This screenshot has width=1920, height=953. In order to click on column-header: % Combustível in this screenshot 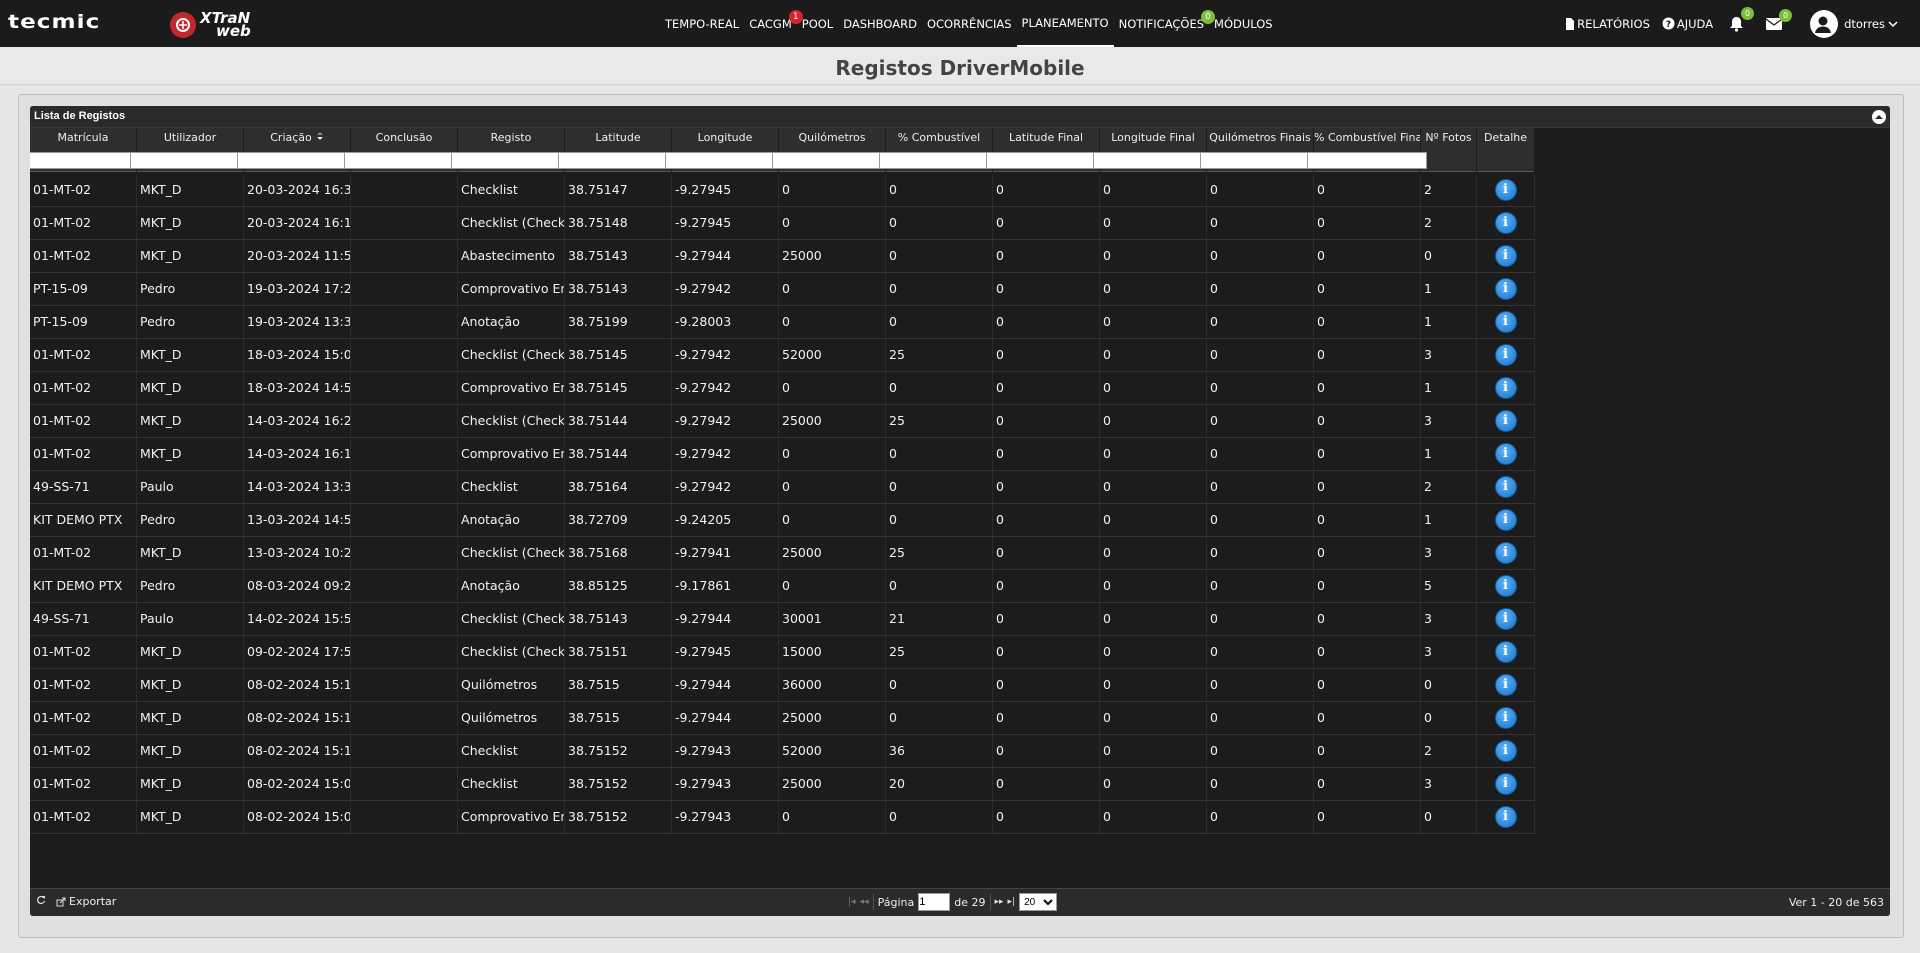, I will do `click(939, 138)`.